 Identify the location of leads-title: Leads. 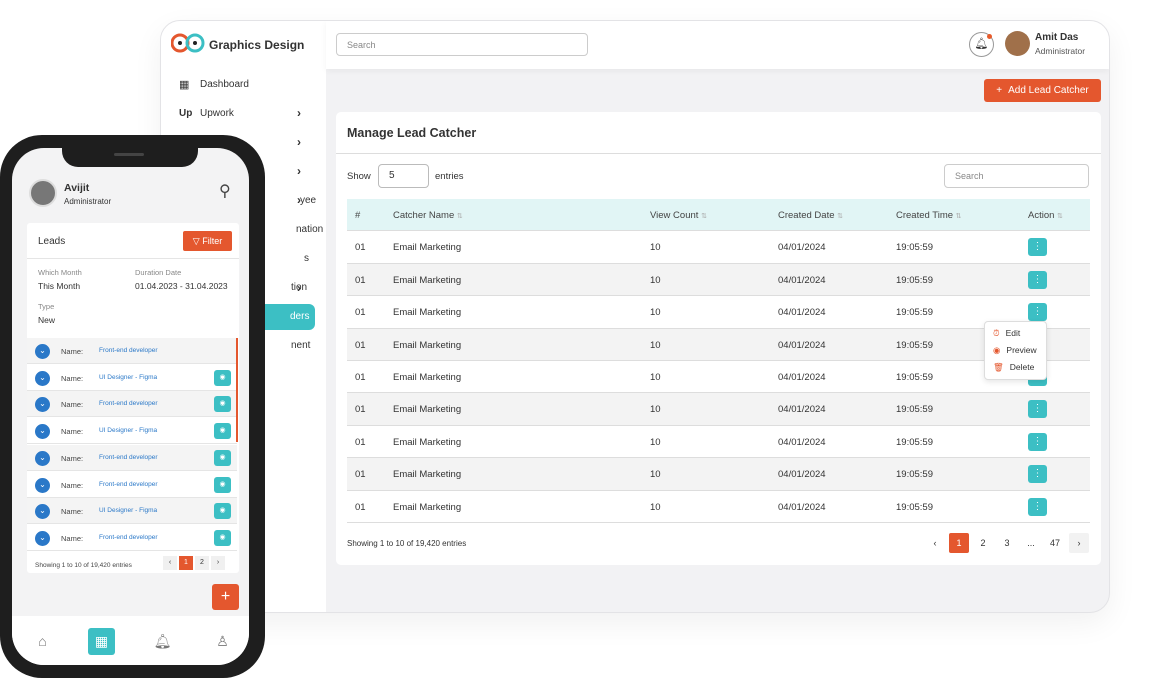
(52, 241).